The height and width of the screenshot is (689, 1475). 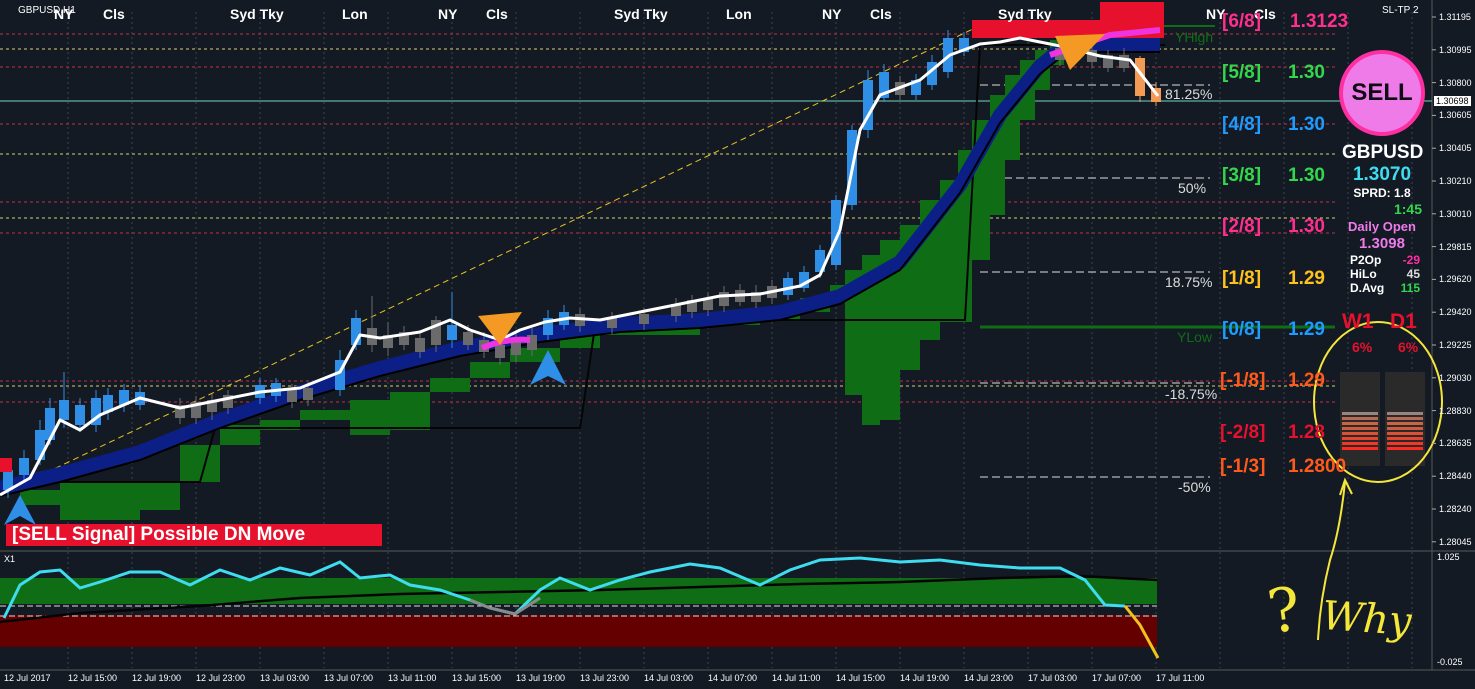 I want to click on price-axis-label: 1.29225, so click(x=1455, y=345).